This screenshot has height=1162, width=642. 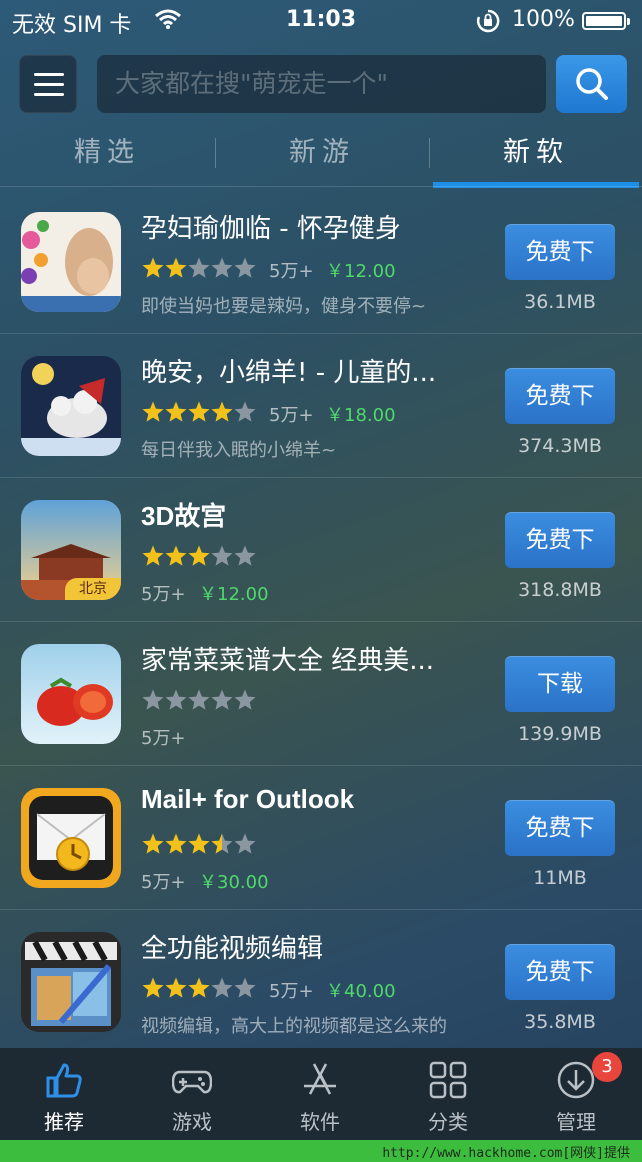 What do you see at coordinates (239, 450) in the screenshot?
I see `app-description: 每日伴我入眠的小绵羊~` at bounding box center [239, 450].